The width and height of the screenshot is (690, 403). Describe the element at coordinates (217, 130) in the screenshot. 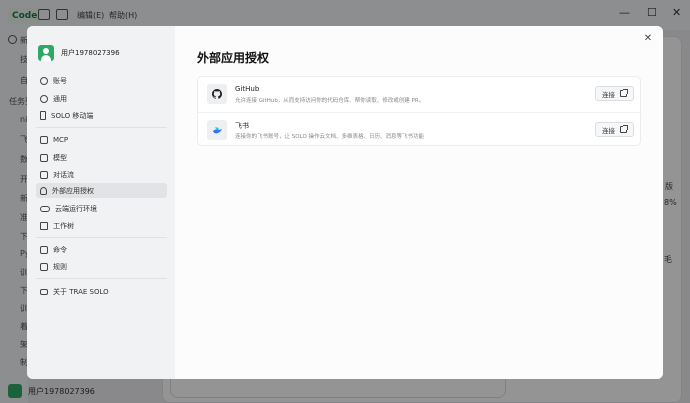

I see `feishu-icon` at that location.